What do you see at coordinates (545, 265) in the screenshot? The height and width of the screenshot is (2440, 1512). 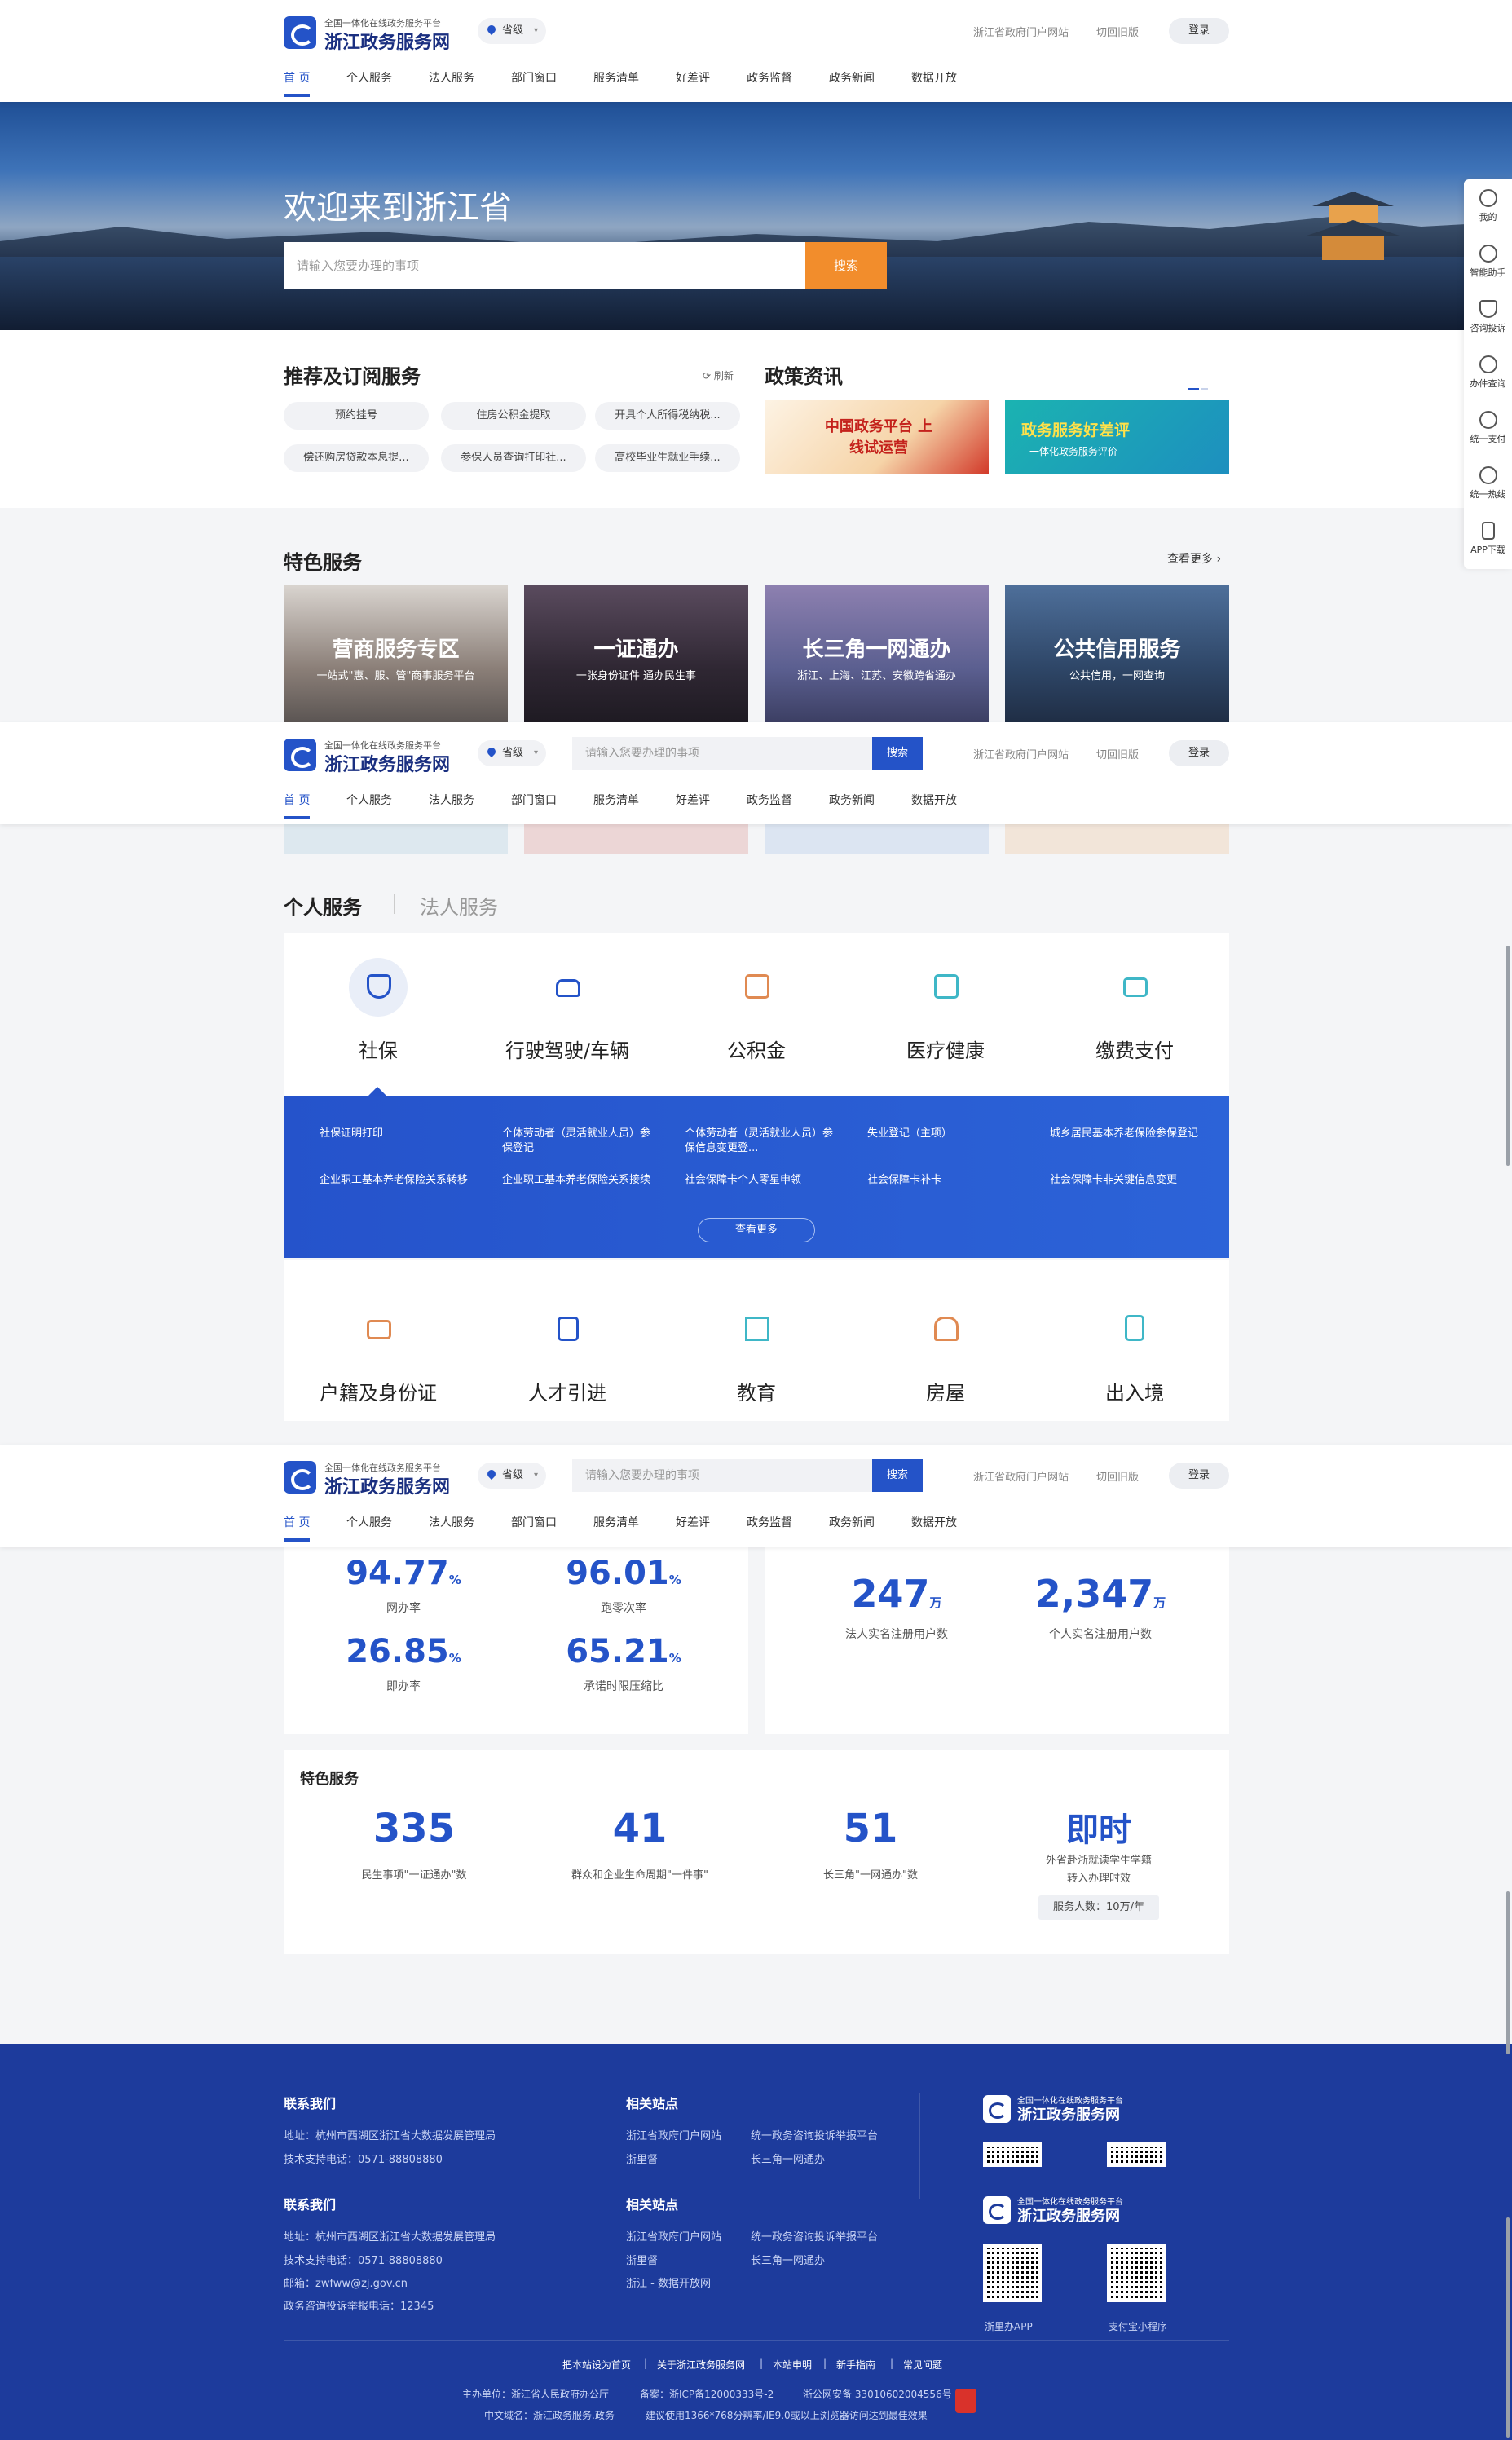 I see `banner-search-input: 请输入您要办理的事项` at bounding box center [545, 265].